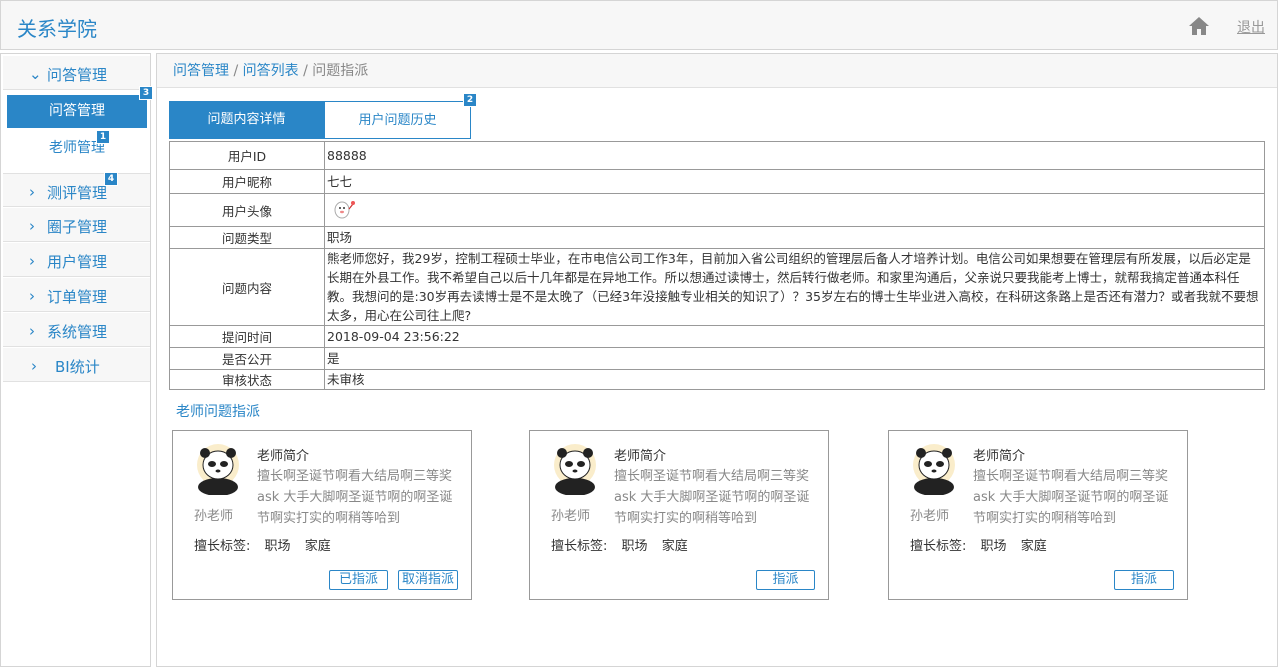 This screenshot has height=667, width=1278. I want to click on detail-key: 是否公开, so click(247, 358).